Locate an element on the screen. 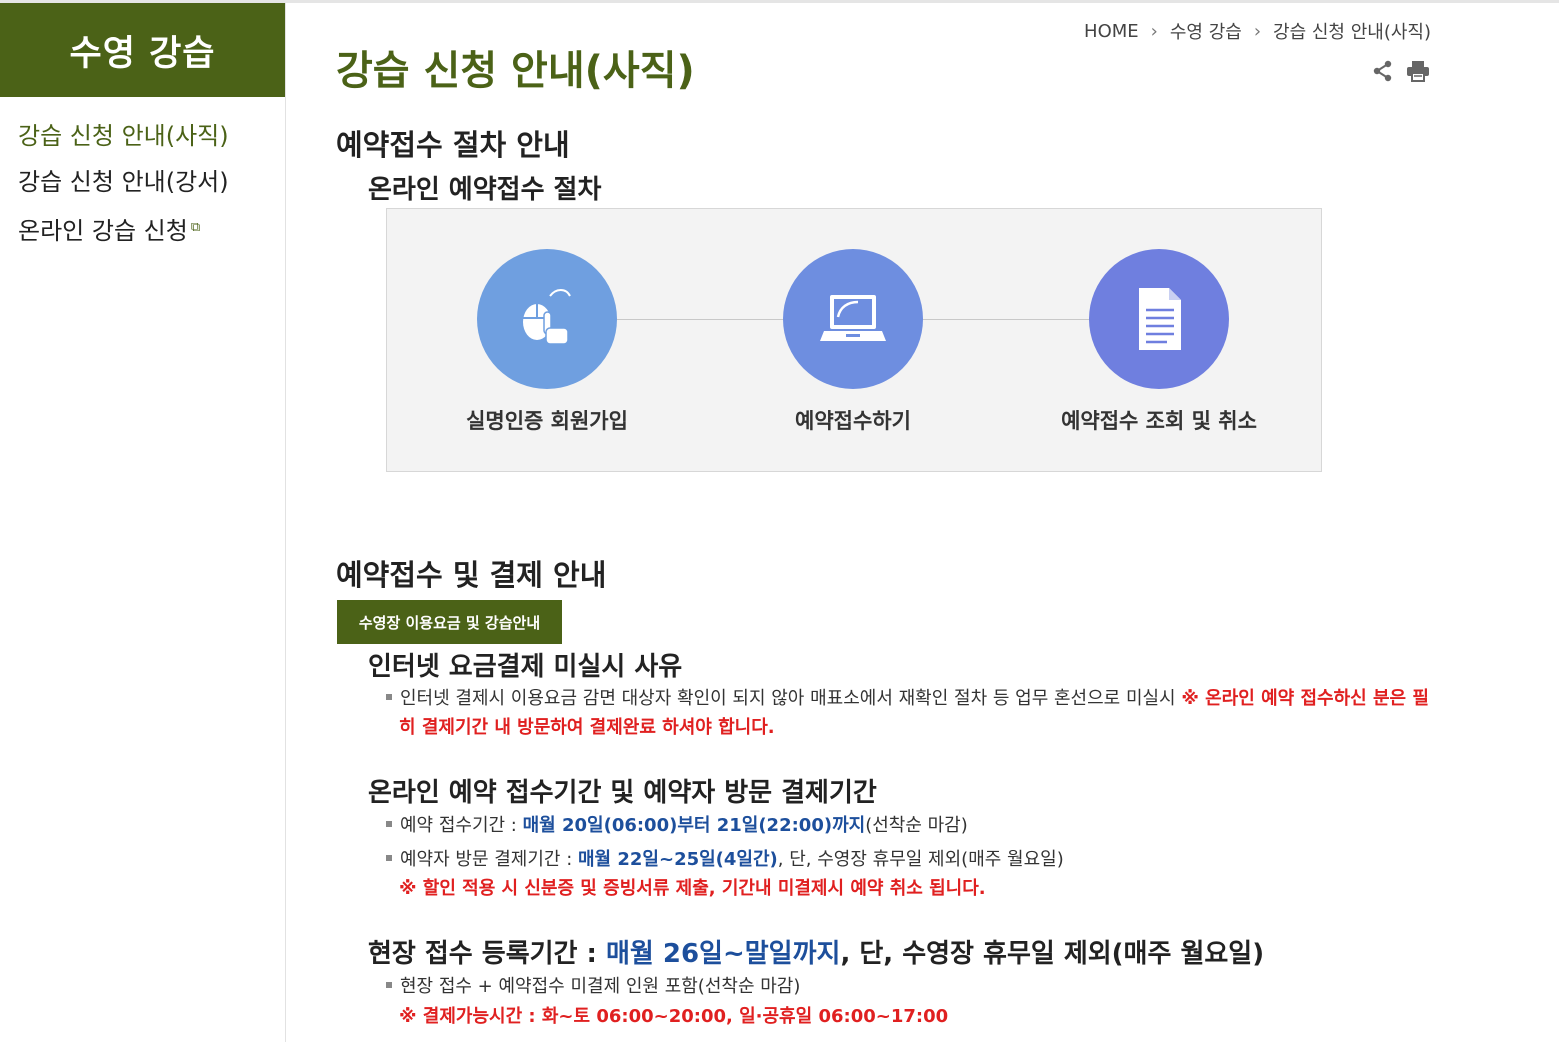 This screenshot has height=1042, width=1559. sidebar-item-label: 강습 신청 안내(강서) is located at coordinates (123, 182).